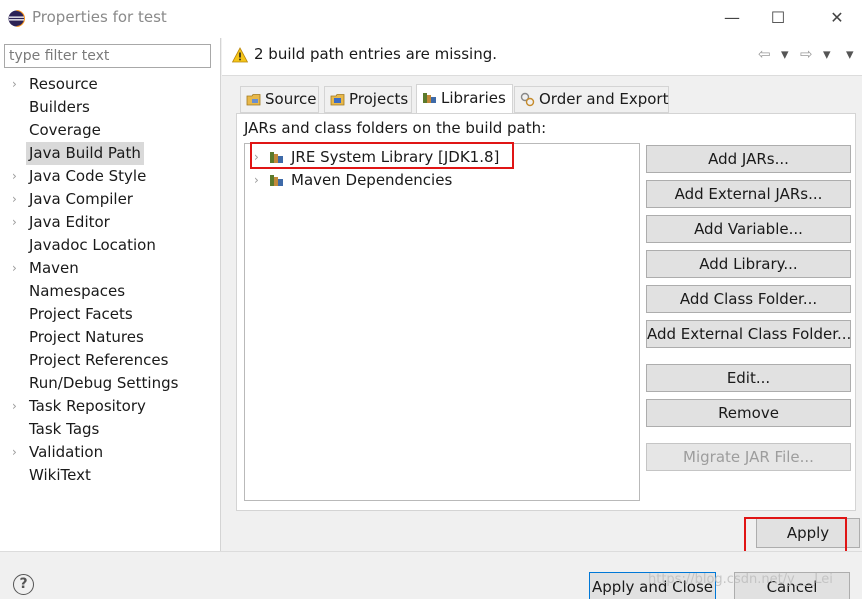 This screenshot has height=599, width=862. Describe the element at coordinates (59, 107) in the screenshot. I see `sidebar-item-label: Builders` at that location.